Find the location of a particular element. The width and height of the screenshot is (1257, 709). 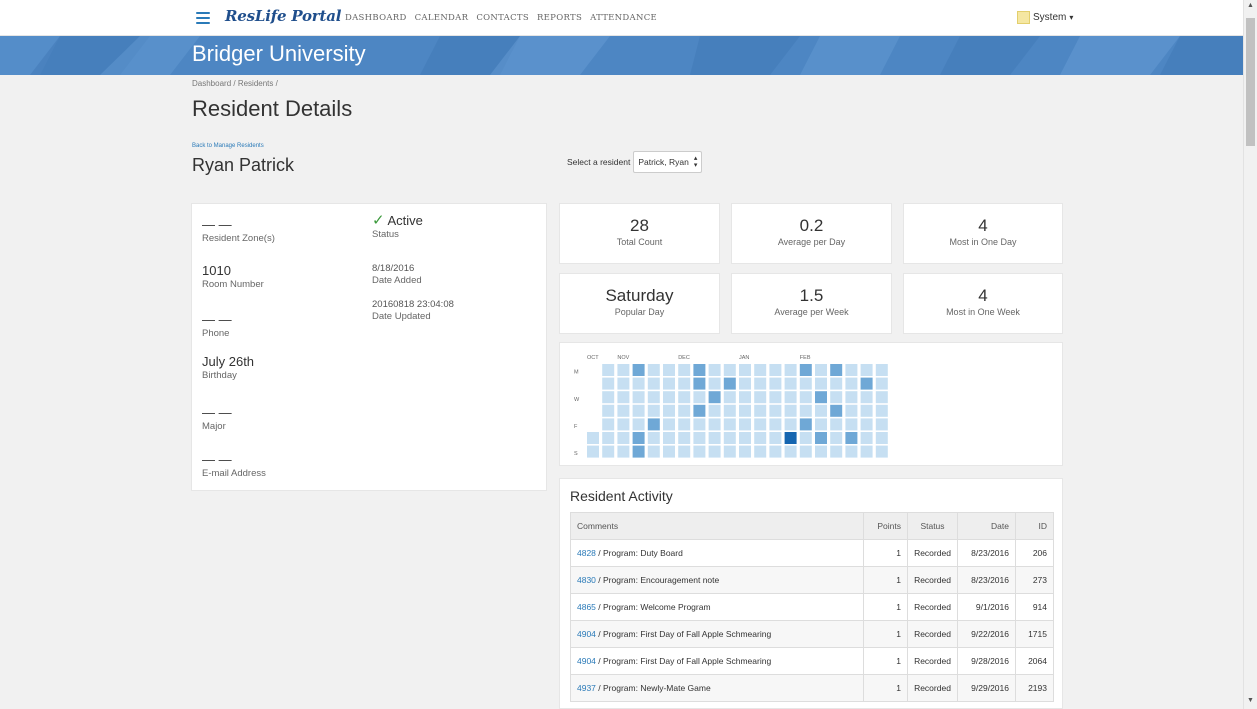

col-id: ID is located at coordinates (1034, 526).